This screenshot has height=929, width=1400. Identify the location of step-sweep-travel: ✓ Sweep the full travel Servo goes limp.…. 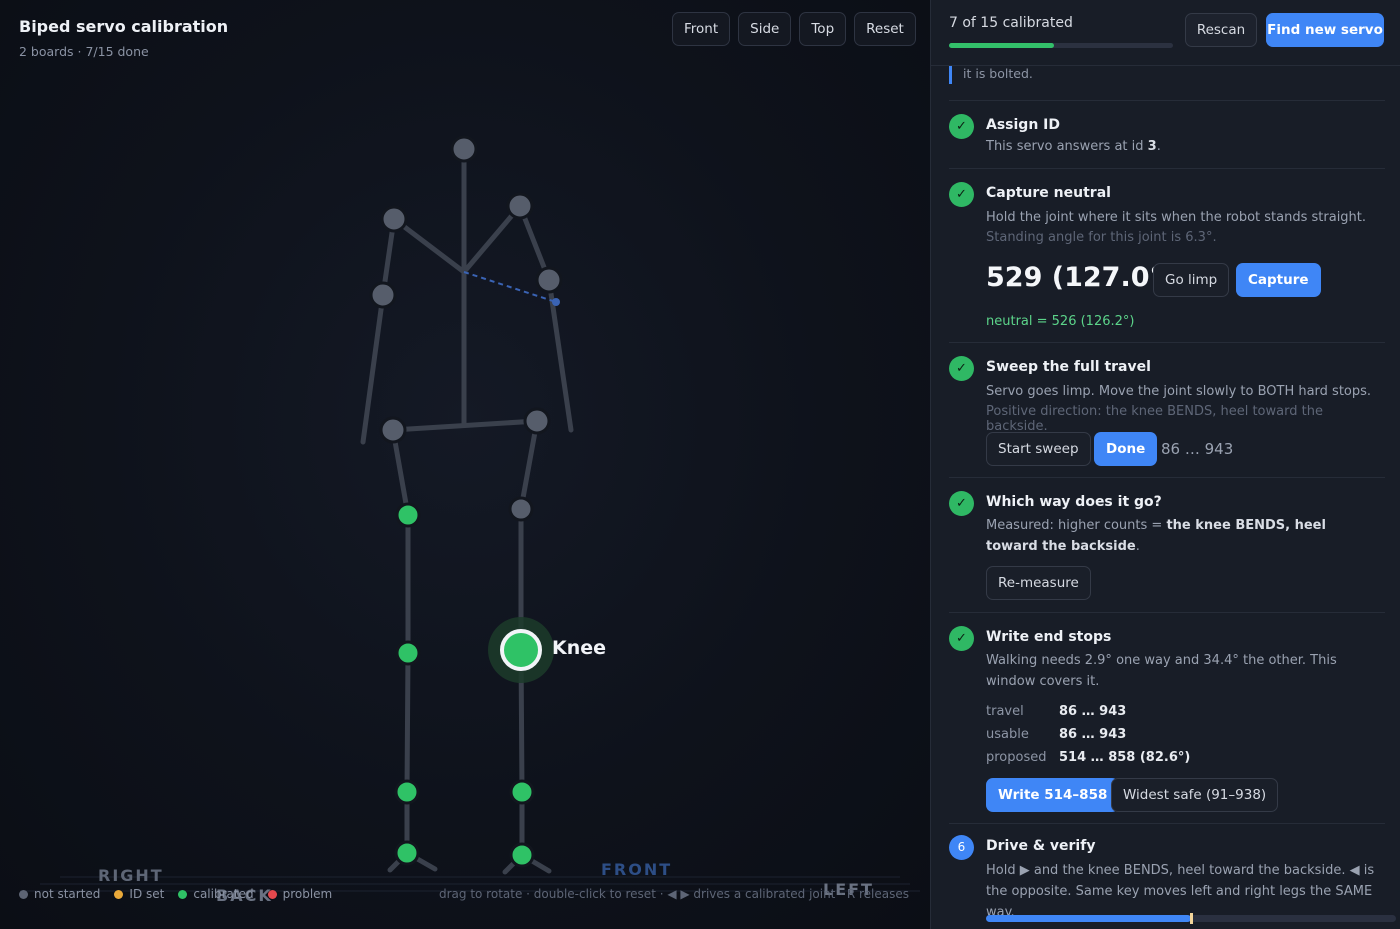
(1167, 409).